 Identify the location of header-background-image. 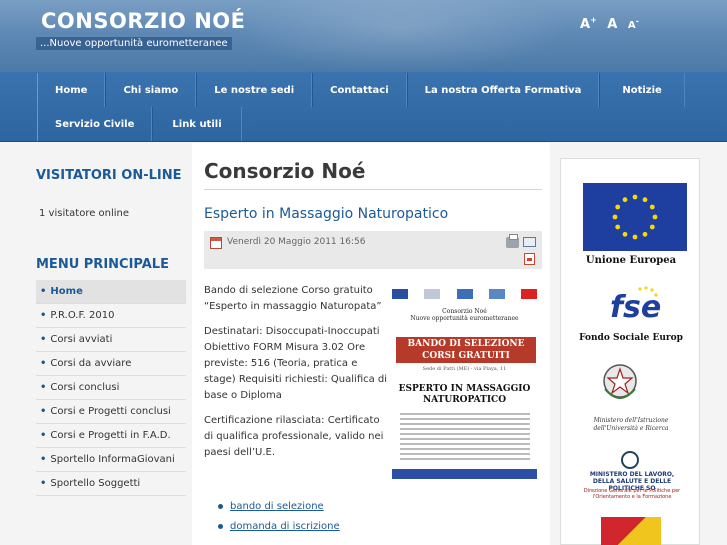
(400, 36).